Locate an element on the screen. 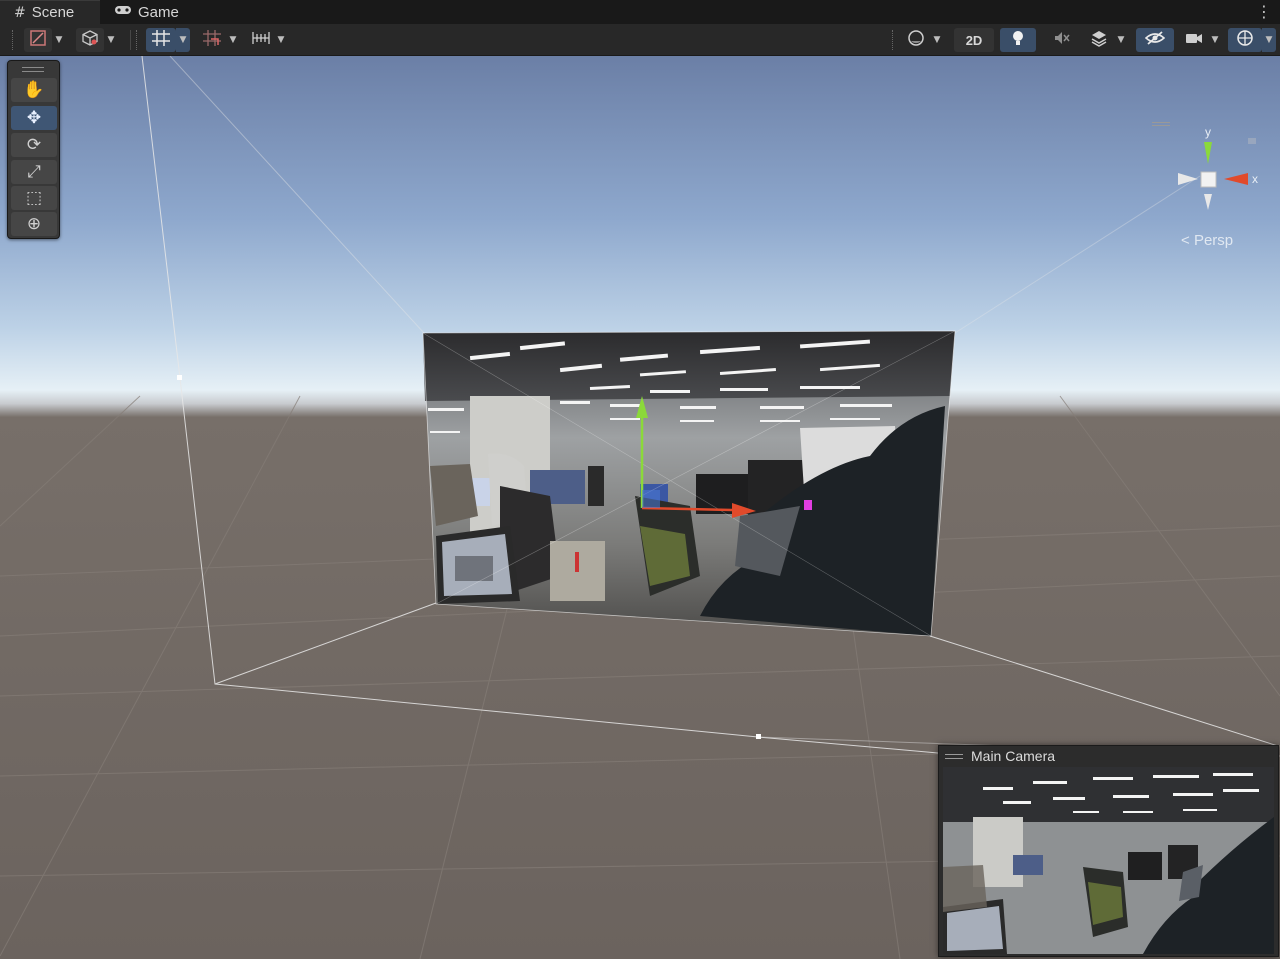 The width and height of the screenshot is (1280, 959). tab-scene: # Scene is located at coordinates (50, 12).